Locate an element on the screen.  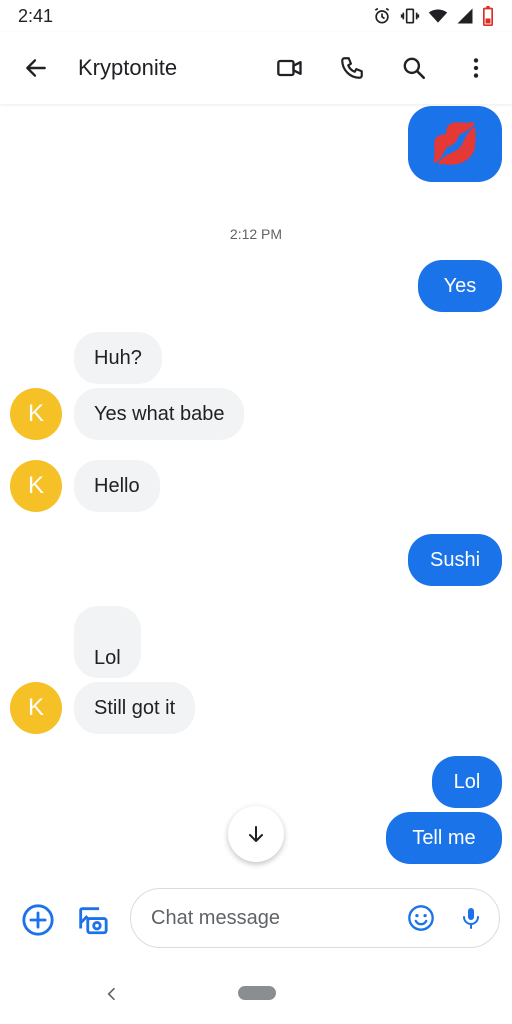
video-call-button is located at coordinates (290, 68).